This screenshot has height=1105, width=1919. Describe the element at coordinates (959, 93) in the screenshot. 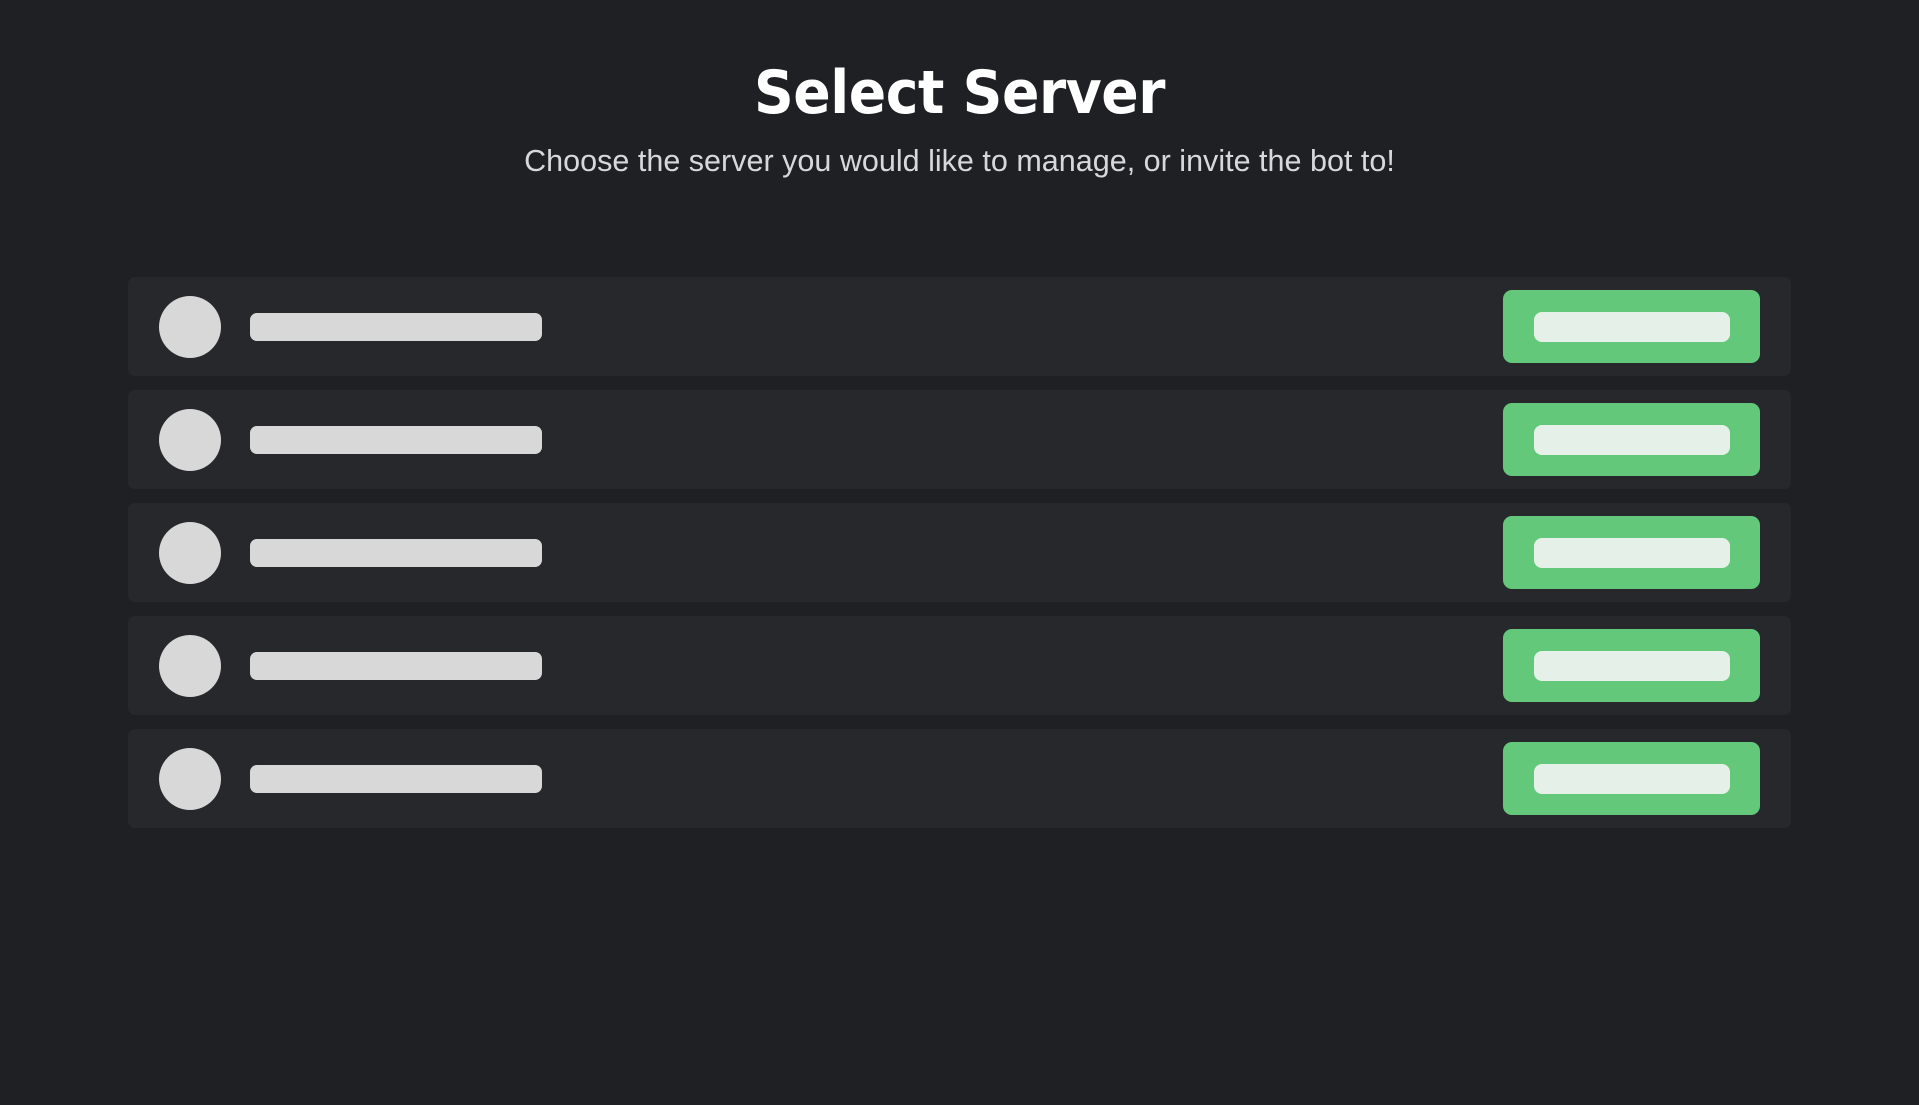

I see `page-title: Select Server` at that location.